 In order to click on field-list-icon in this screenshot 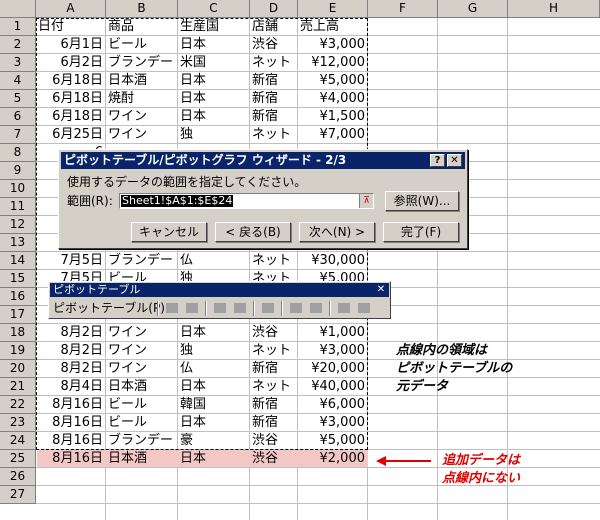, I will do `click(364, 308)`.